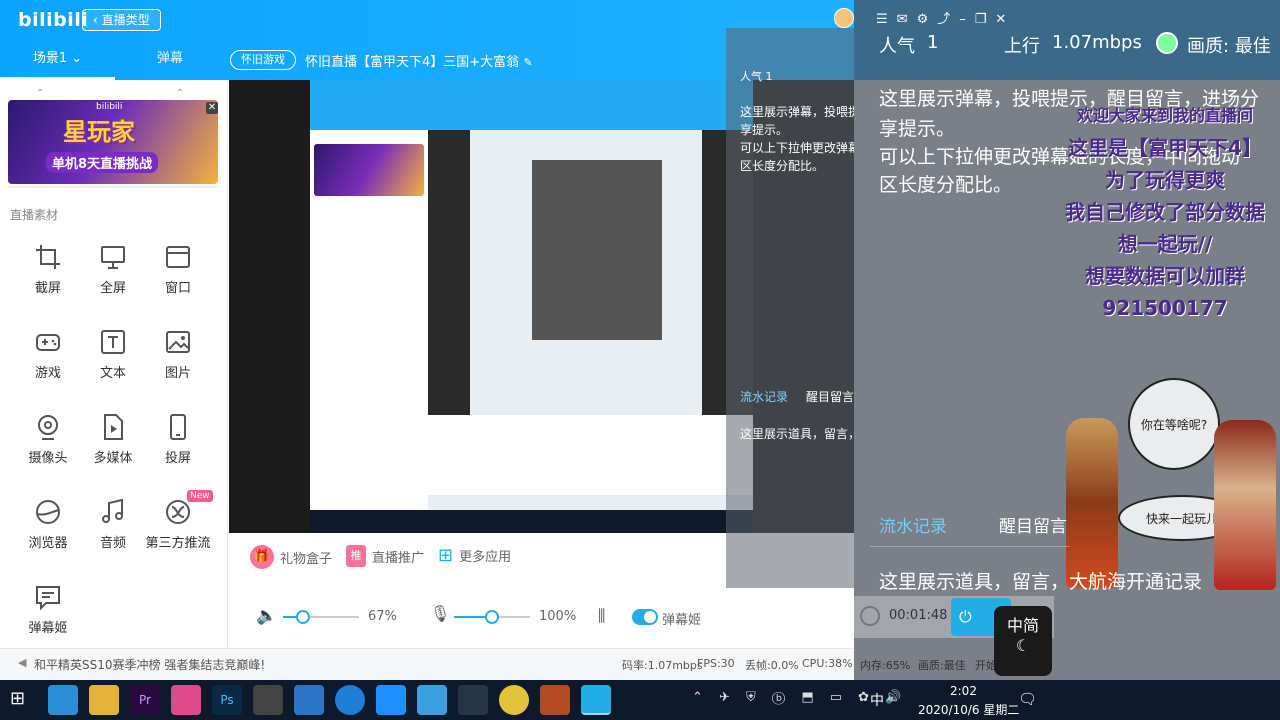  I want to click on ime-tray: 中, so click(877, 700).